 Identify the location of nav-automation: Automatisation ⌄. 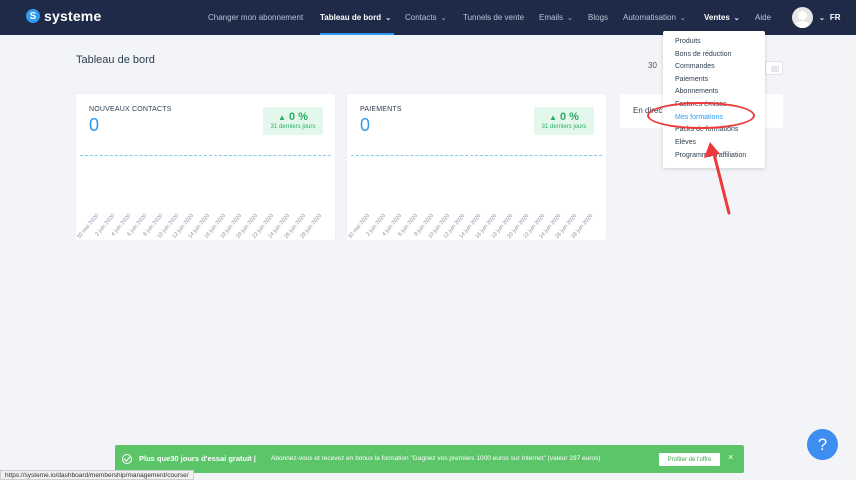
(654, 17).